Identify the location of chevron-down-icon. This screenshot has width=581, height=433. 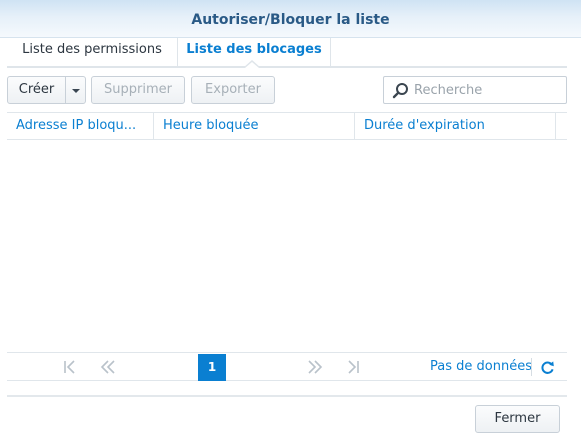
(76, 91).